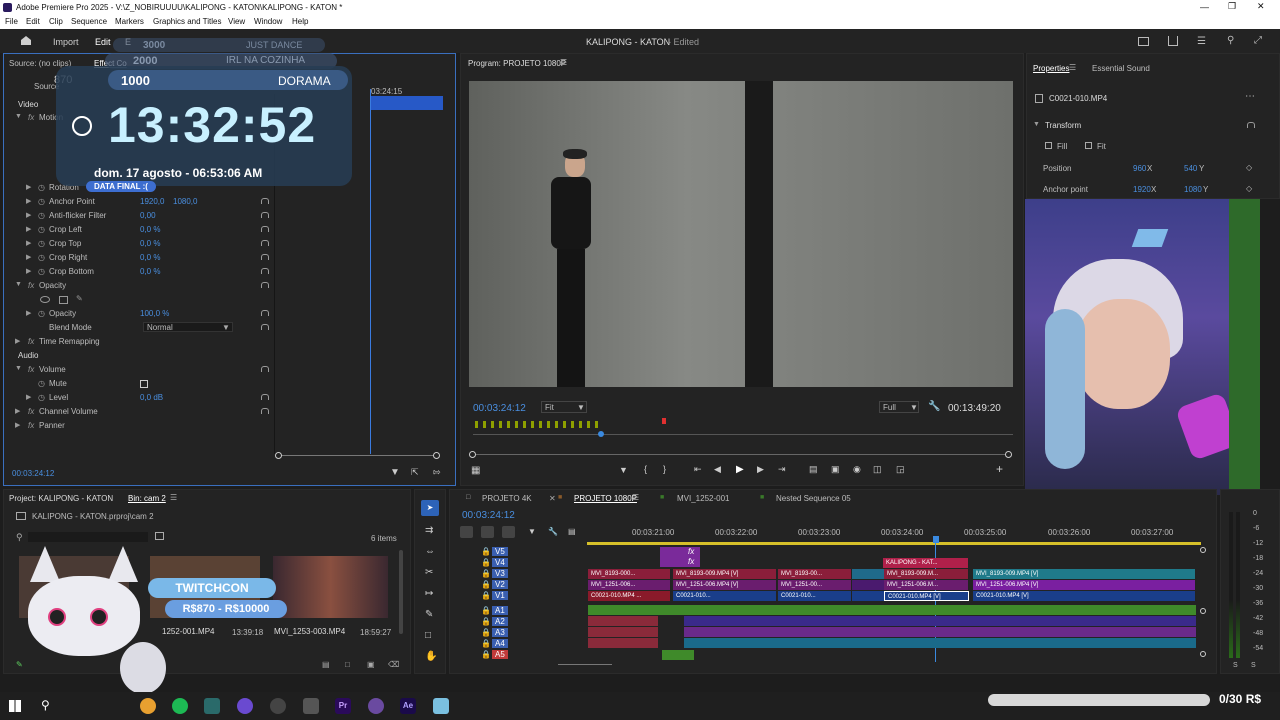 The width and height of the screenshot is (1280, 720). What do you see at coordinates (326, 664) in the screenshot?
I see `freeform-view-icon: ▤` at bounding box center [326, 664].